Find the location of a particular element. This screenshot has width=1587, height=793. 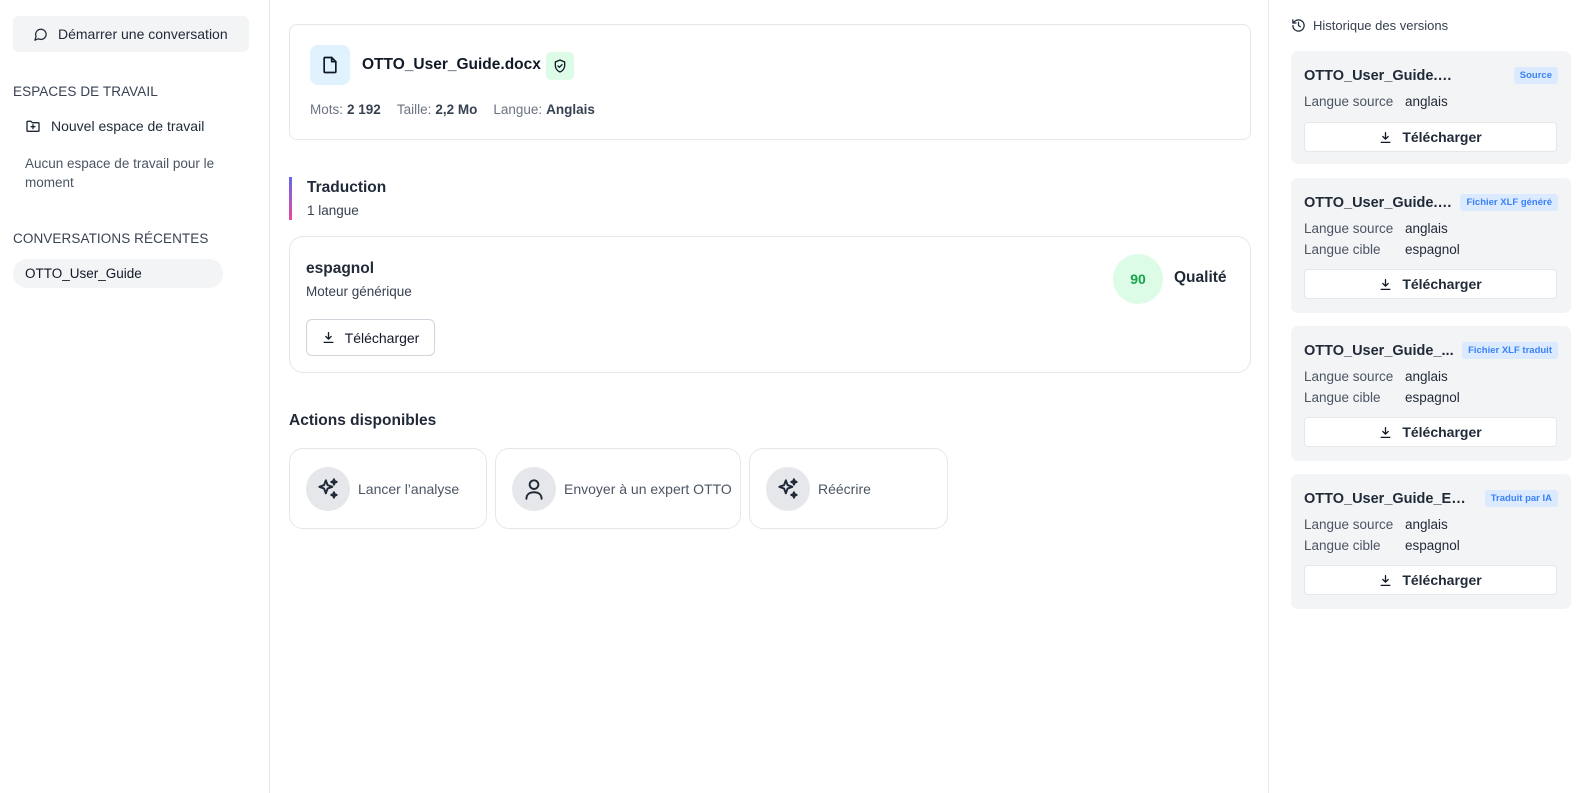

word-count: Mots: 2 192 is located at coordinates (345, 109).